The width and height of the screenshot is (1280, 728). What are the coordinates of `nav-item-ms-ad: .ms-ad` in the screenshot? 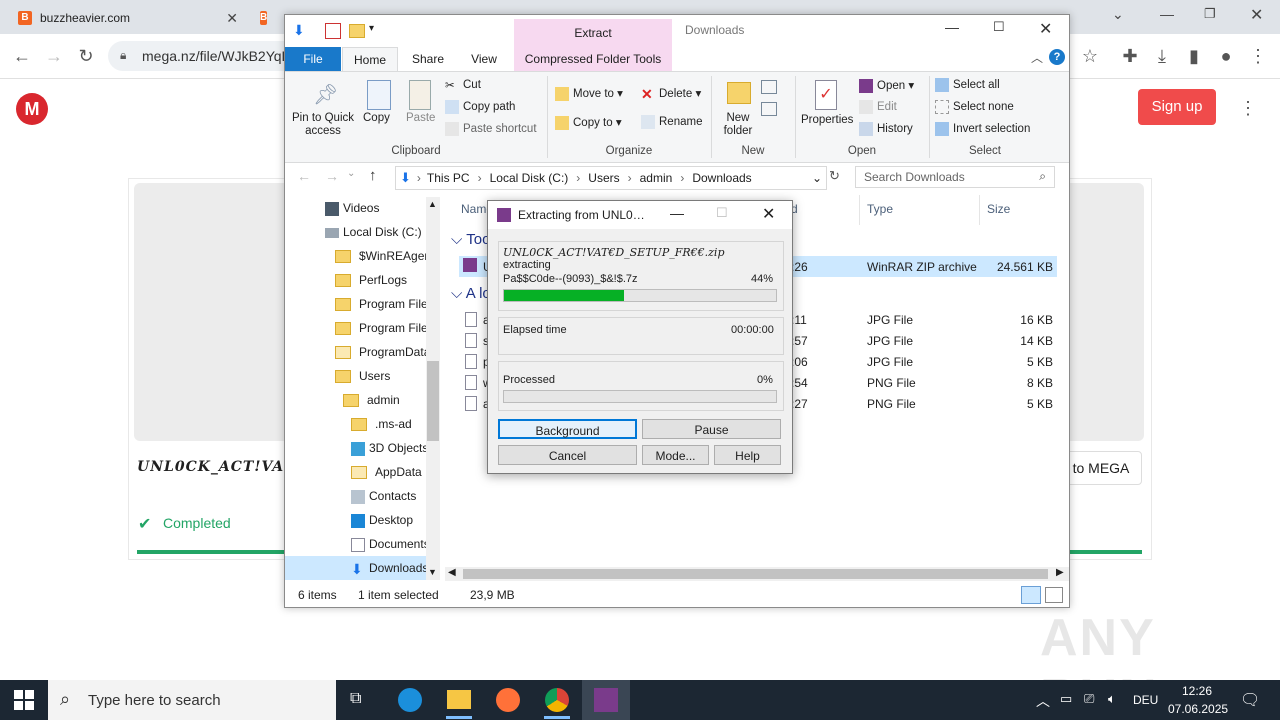 It's located at (381, 424).